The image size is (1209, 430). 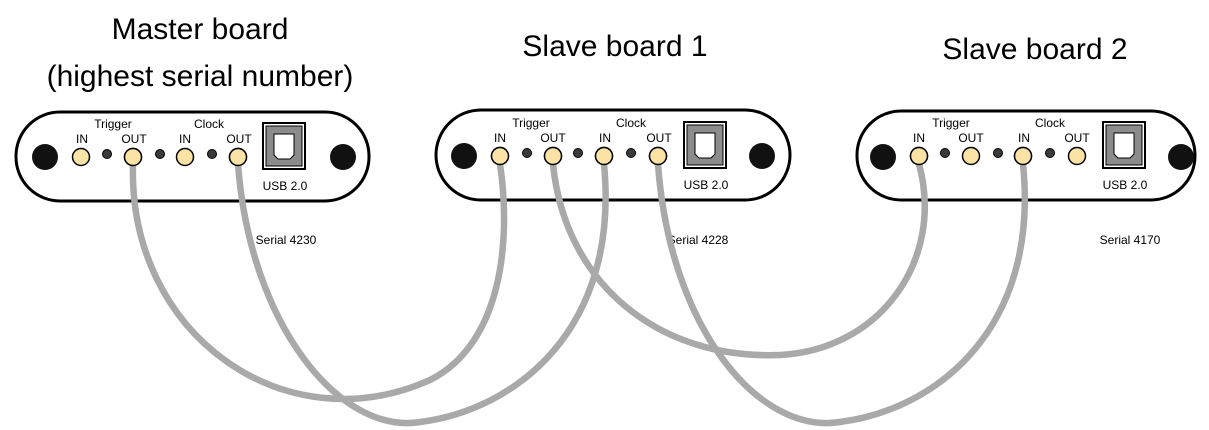 I want to click on master-trigger-out-connector, so click(x=133, y=157).